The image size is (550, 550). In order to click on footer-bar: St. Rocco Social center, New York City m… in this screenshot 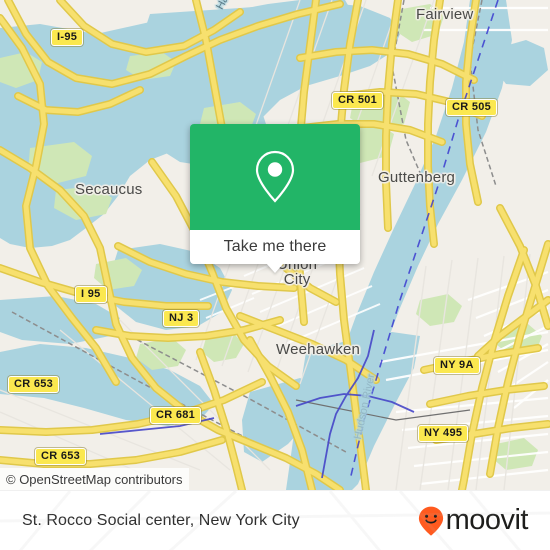, I will do `click(275, 520)`.